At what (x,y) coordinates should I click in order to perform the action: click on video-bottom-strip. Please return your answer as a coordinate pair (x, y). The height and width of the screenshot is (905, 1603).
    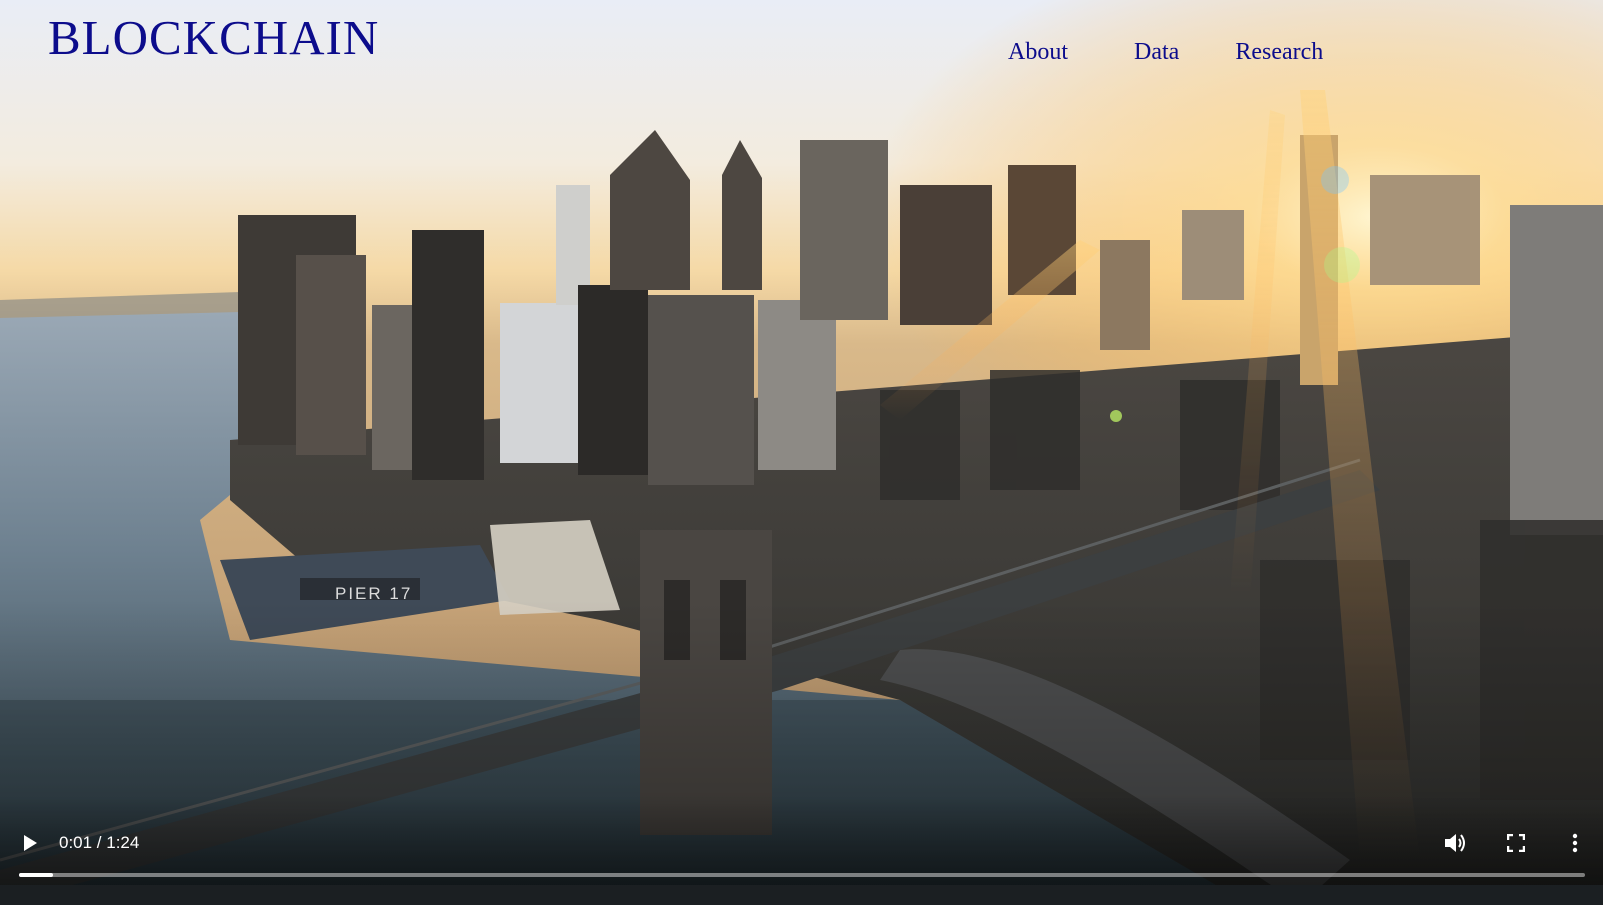
    Looking at the image, I should click on (801, 895).